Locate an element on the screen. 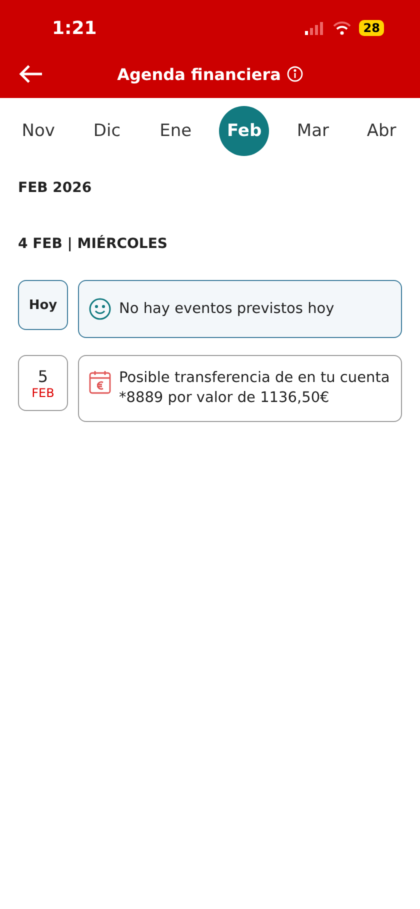  month-tab: Dic is located at coordinates (107, 131).